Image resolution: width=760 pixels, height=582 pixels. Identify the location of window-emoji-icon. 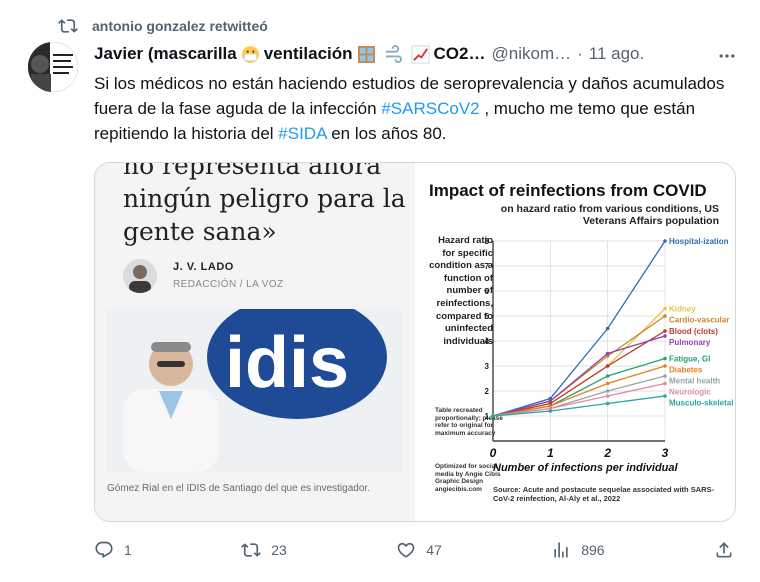
(366, 54).